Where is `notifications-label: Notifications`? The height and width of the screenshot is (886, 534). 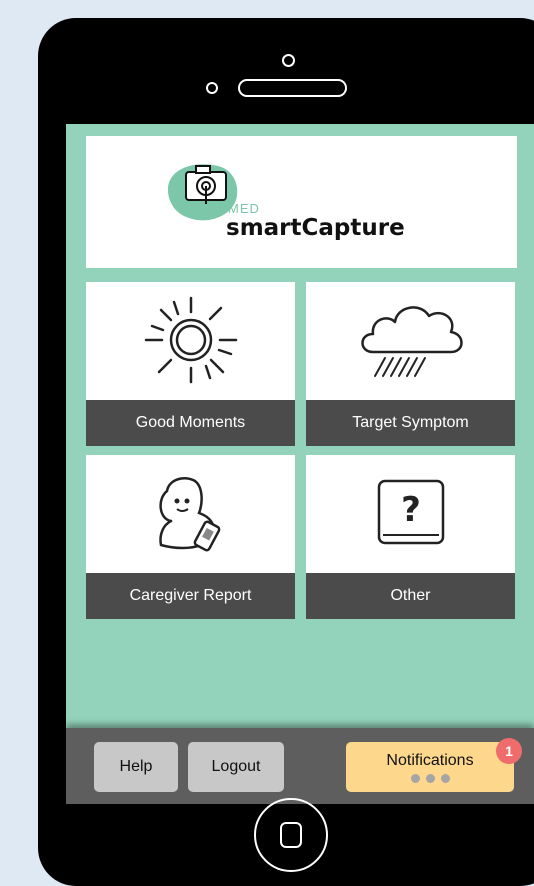 notifications-label: Notifications is located at coordinates (430, 760).